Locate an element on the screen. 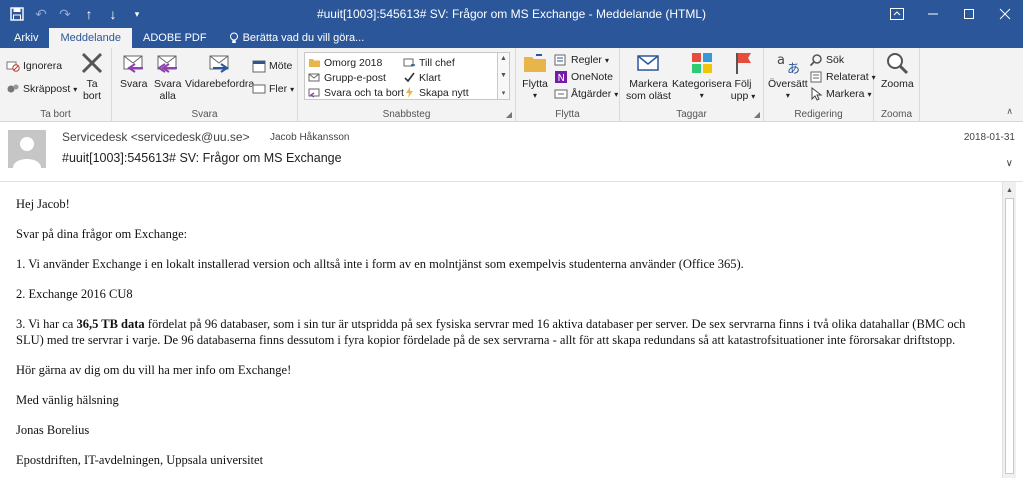 The height and width of the screenshot is (478, 1023). quickstep-item: Grupp-e-post is located at coordinates (347, 77).